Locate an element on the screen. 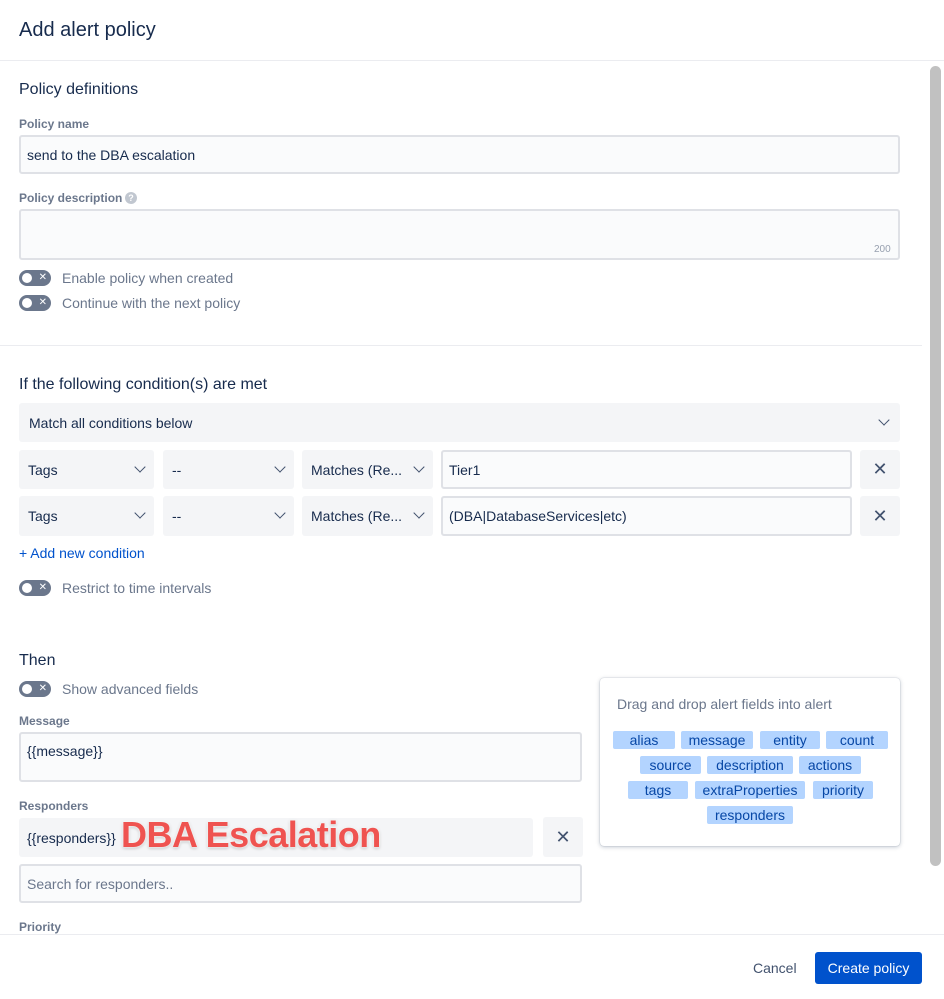 This screenshot has width=944, height=999. field-chip-tags: tags is located at coordinates (658, 790).